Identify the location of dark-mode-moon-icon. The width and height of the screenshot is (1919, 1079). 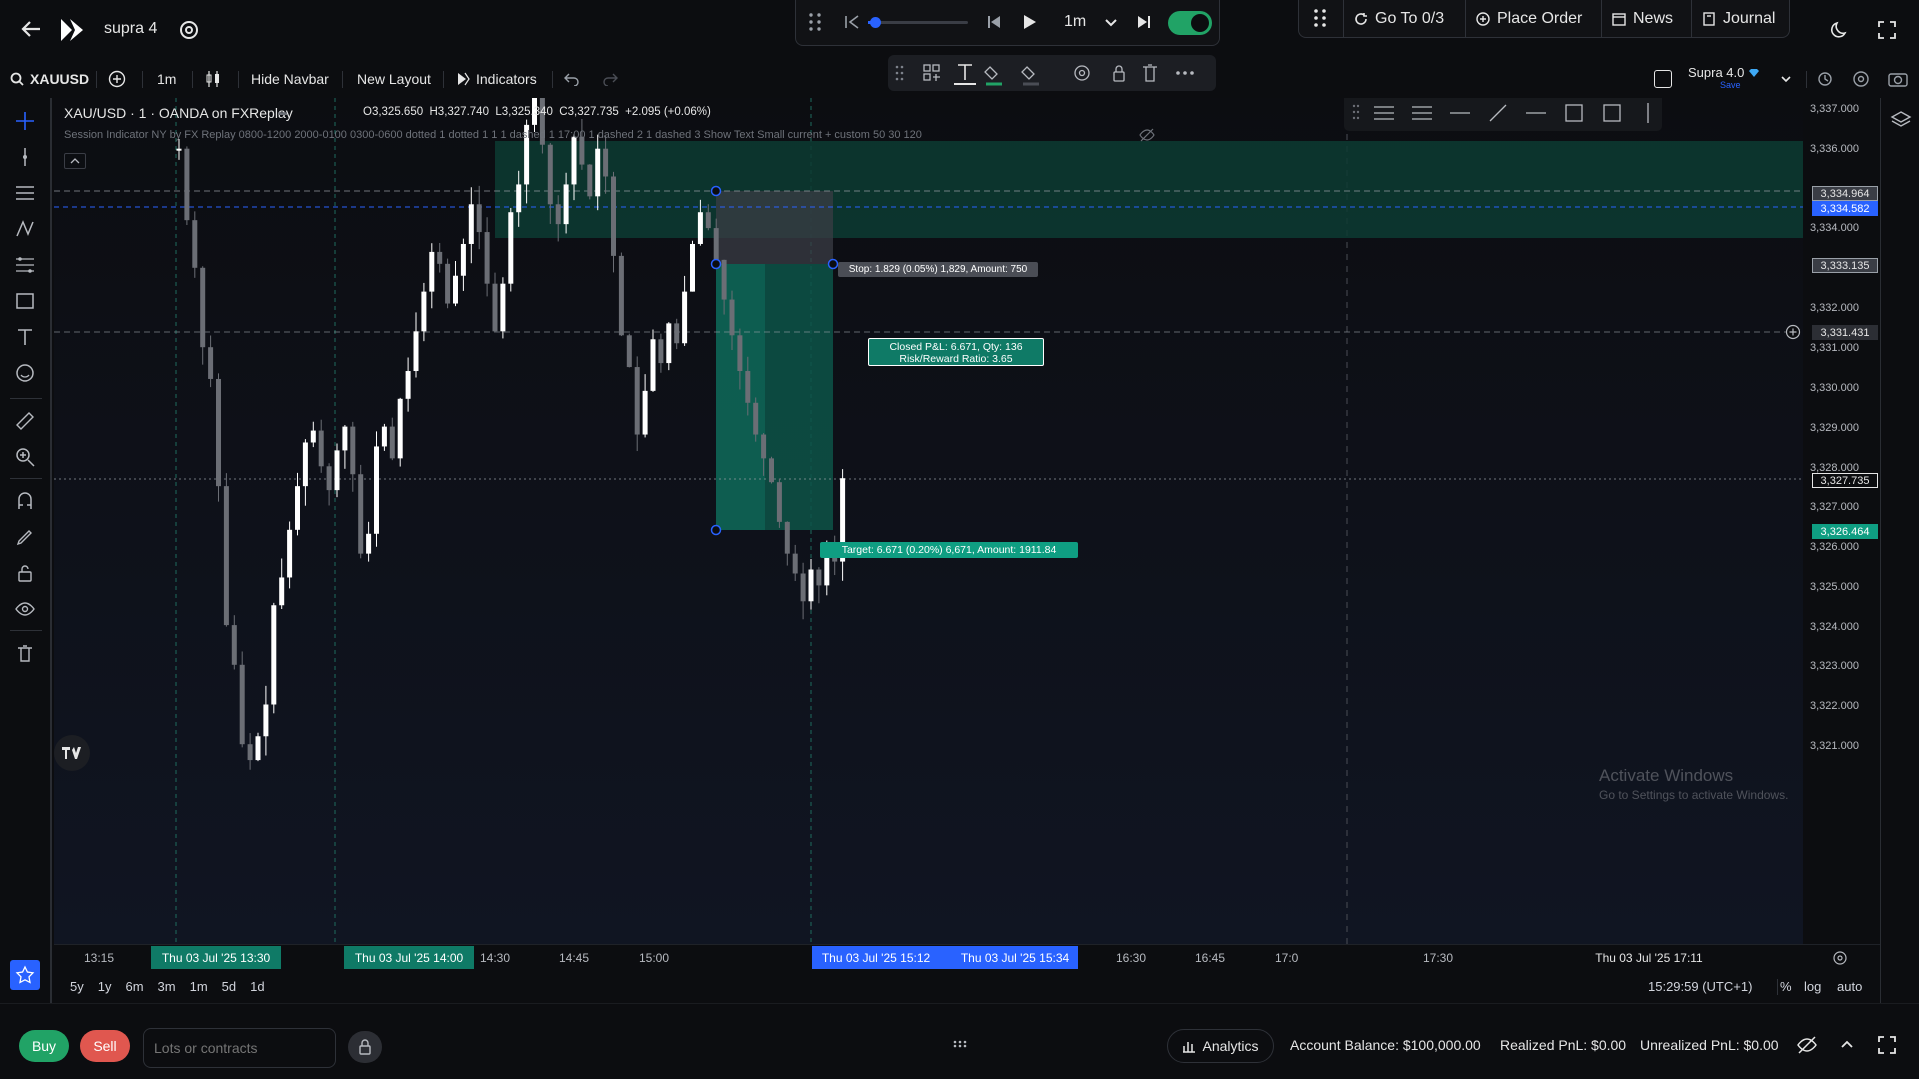
(1840, 30).